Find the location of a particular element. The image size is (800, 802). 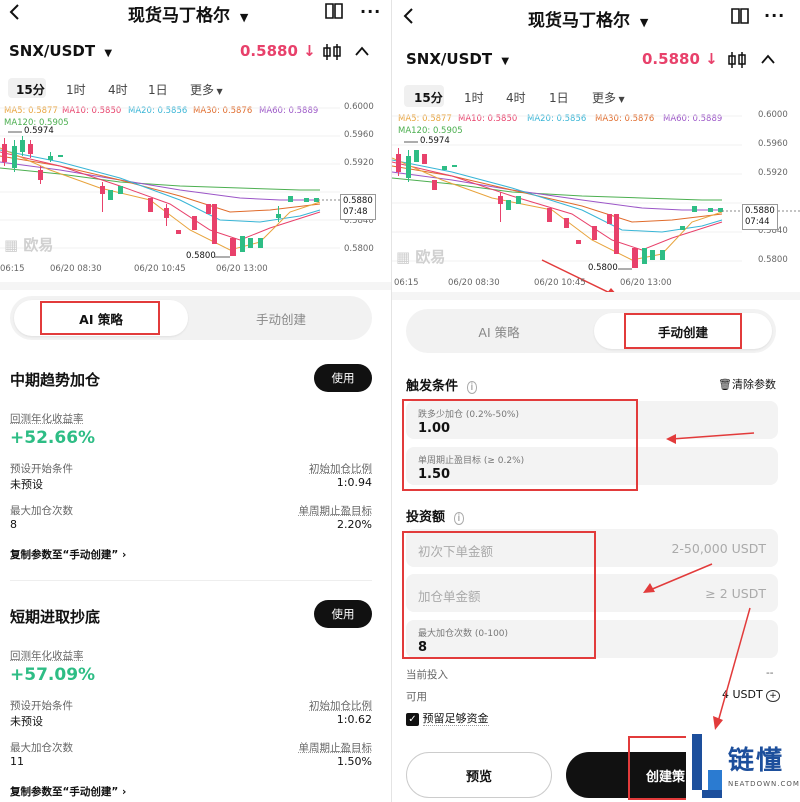

watermark-logo: ▦ 欧易 is located at coordinates (420, 256).